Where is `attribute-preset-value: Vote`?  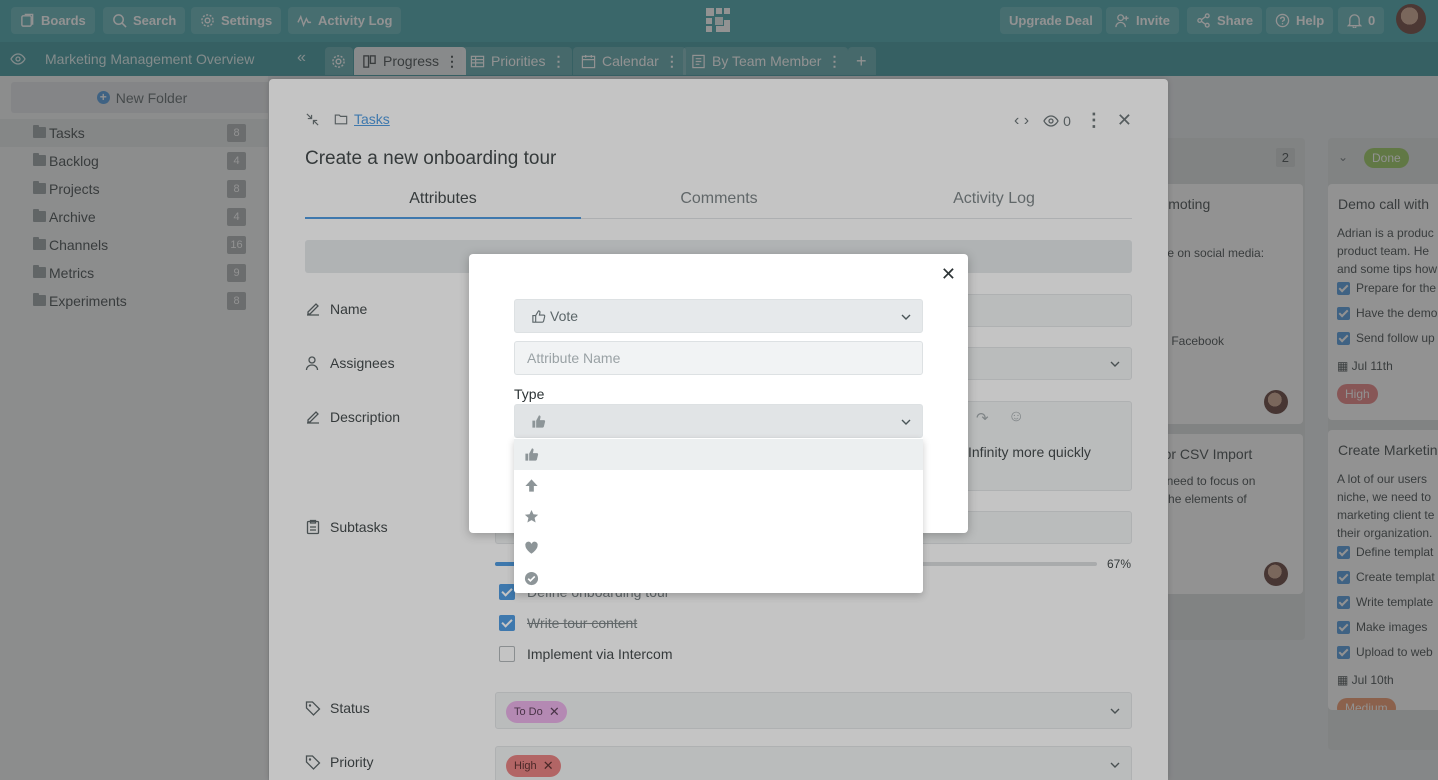
attribute-preset-value: Vote is located at coordinates (564, 316).